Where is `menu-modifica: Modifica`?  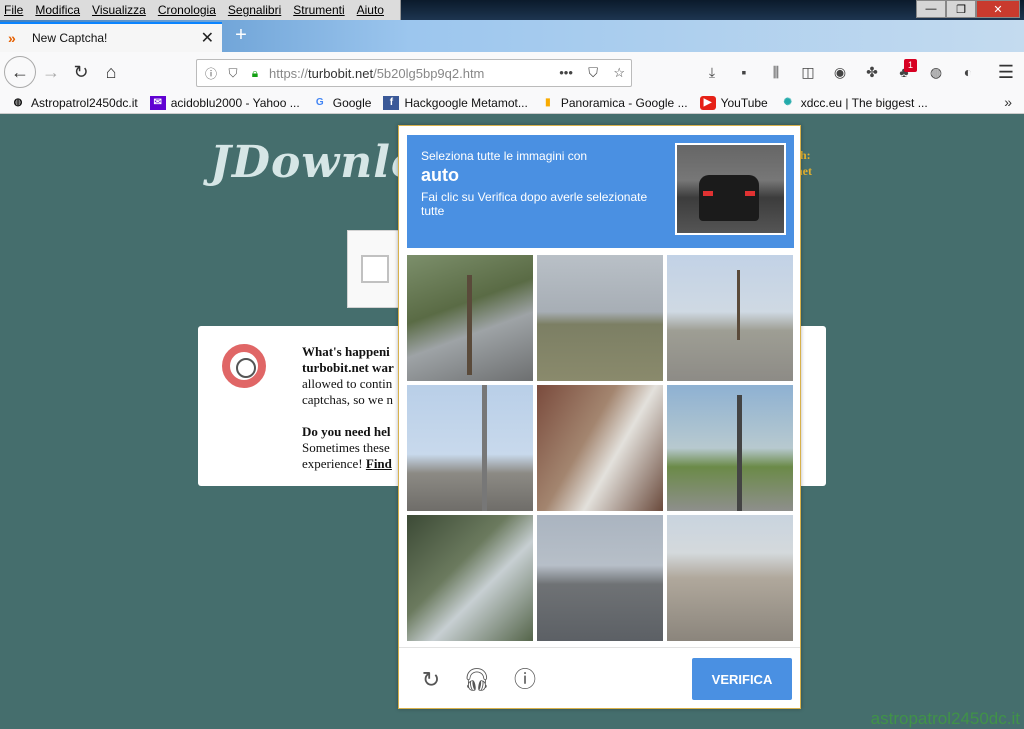 menu-modifica: Modifica is located at coordinates (57, 10).